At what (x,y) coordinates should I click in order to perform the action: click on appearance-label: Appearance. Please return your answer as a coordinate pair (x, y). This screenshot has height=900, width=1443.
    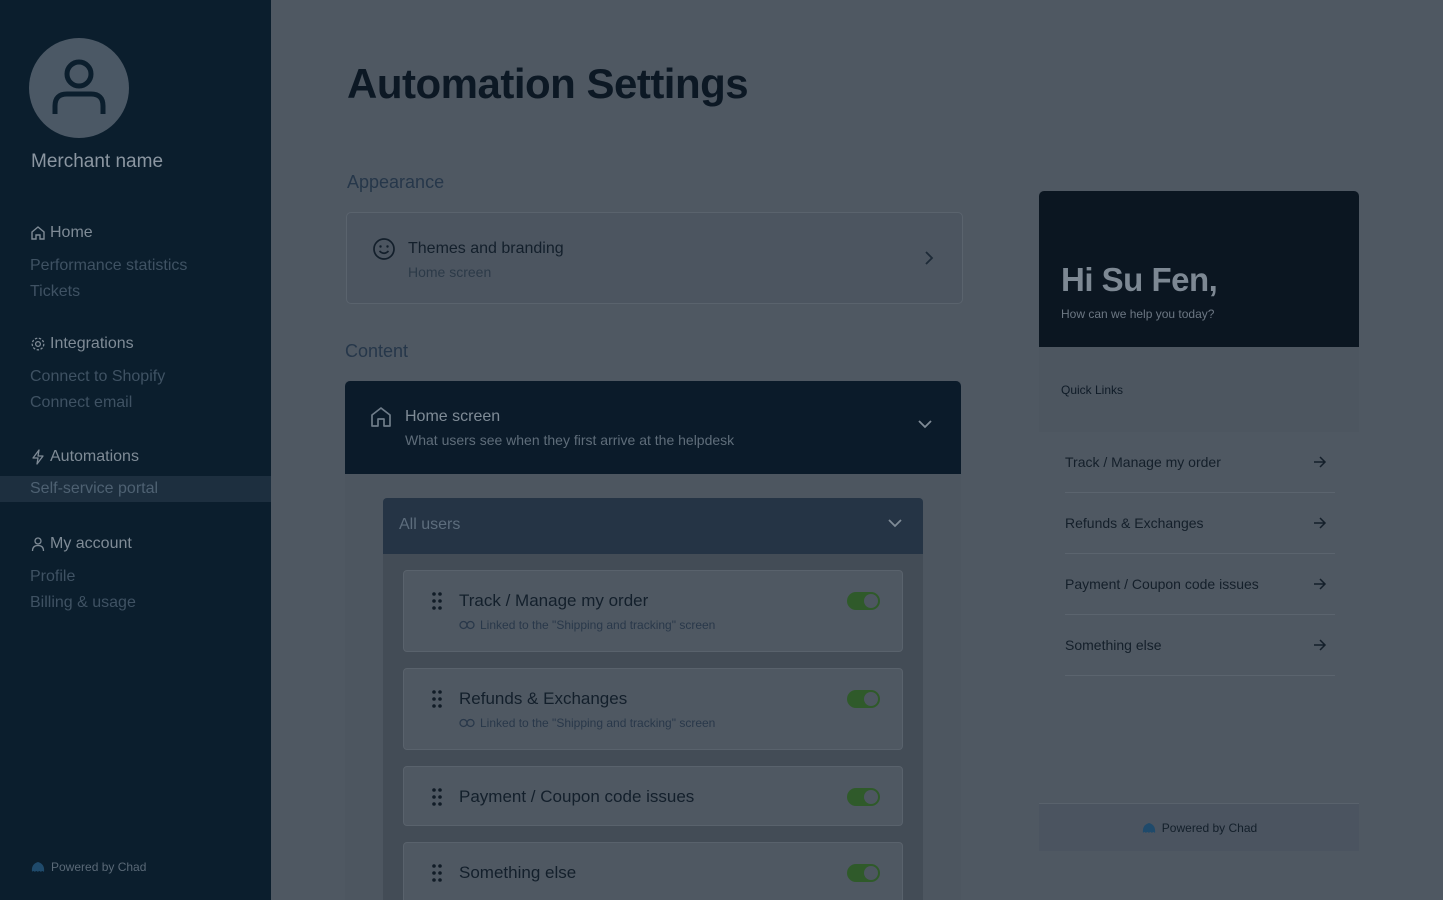
    Looking at the image, I should click on (396, 182).